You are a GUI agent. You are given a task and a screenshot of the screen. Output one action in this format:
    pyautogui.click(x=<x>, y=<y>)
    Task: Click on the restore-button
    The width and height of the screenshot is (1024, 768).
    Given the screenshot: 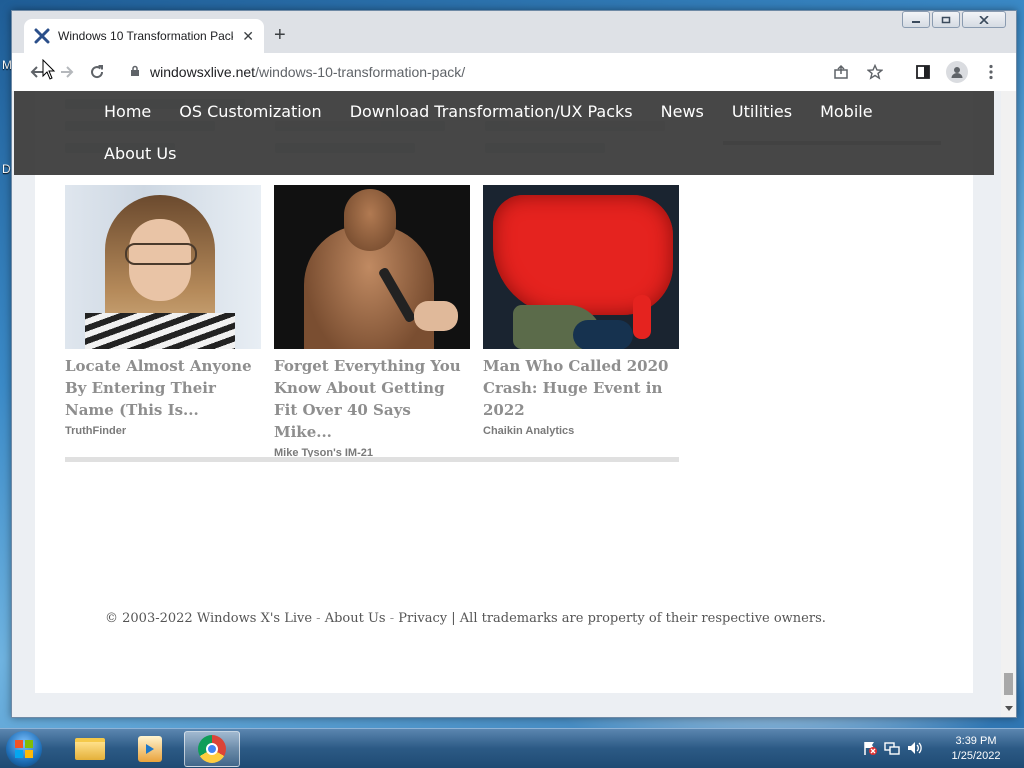 What is the action you would take?
    pyautogui.click(x=946, y=19)
    